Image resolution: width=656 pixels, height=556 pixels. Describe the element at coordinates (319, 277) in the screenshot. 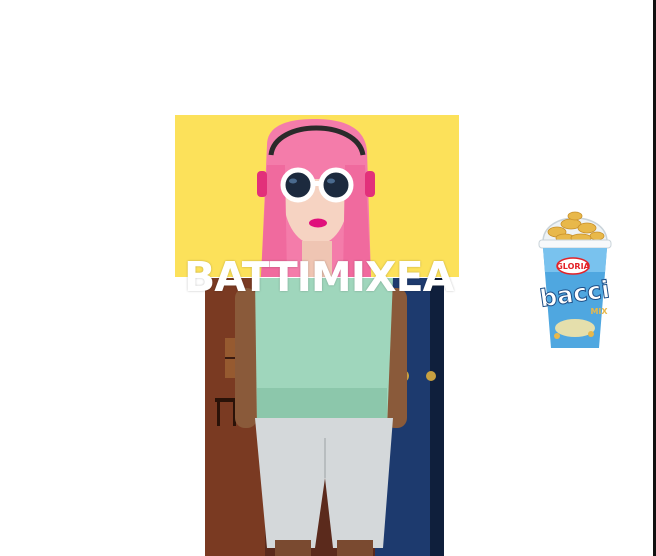

I see `headline-text: BATTIMIXEA` at that location.